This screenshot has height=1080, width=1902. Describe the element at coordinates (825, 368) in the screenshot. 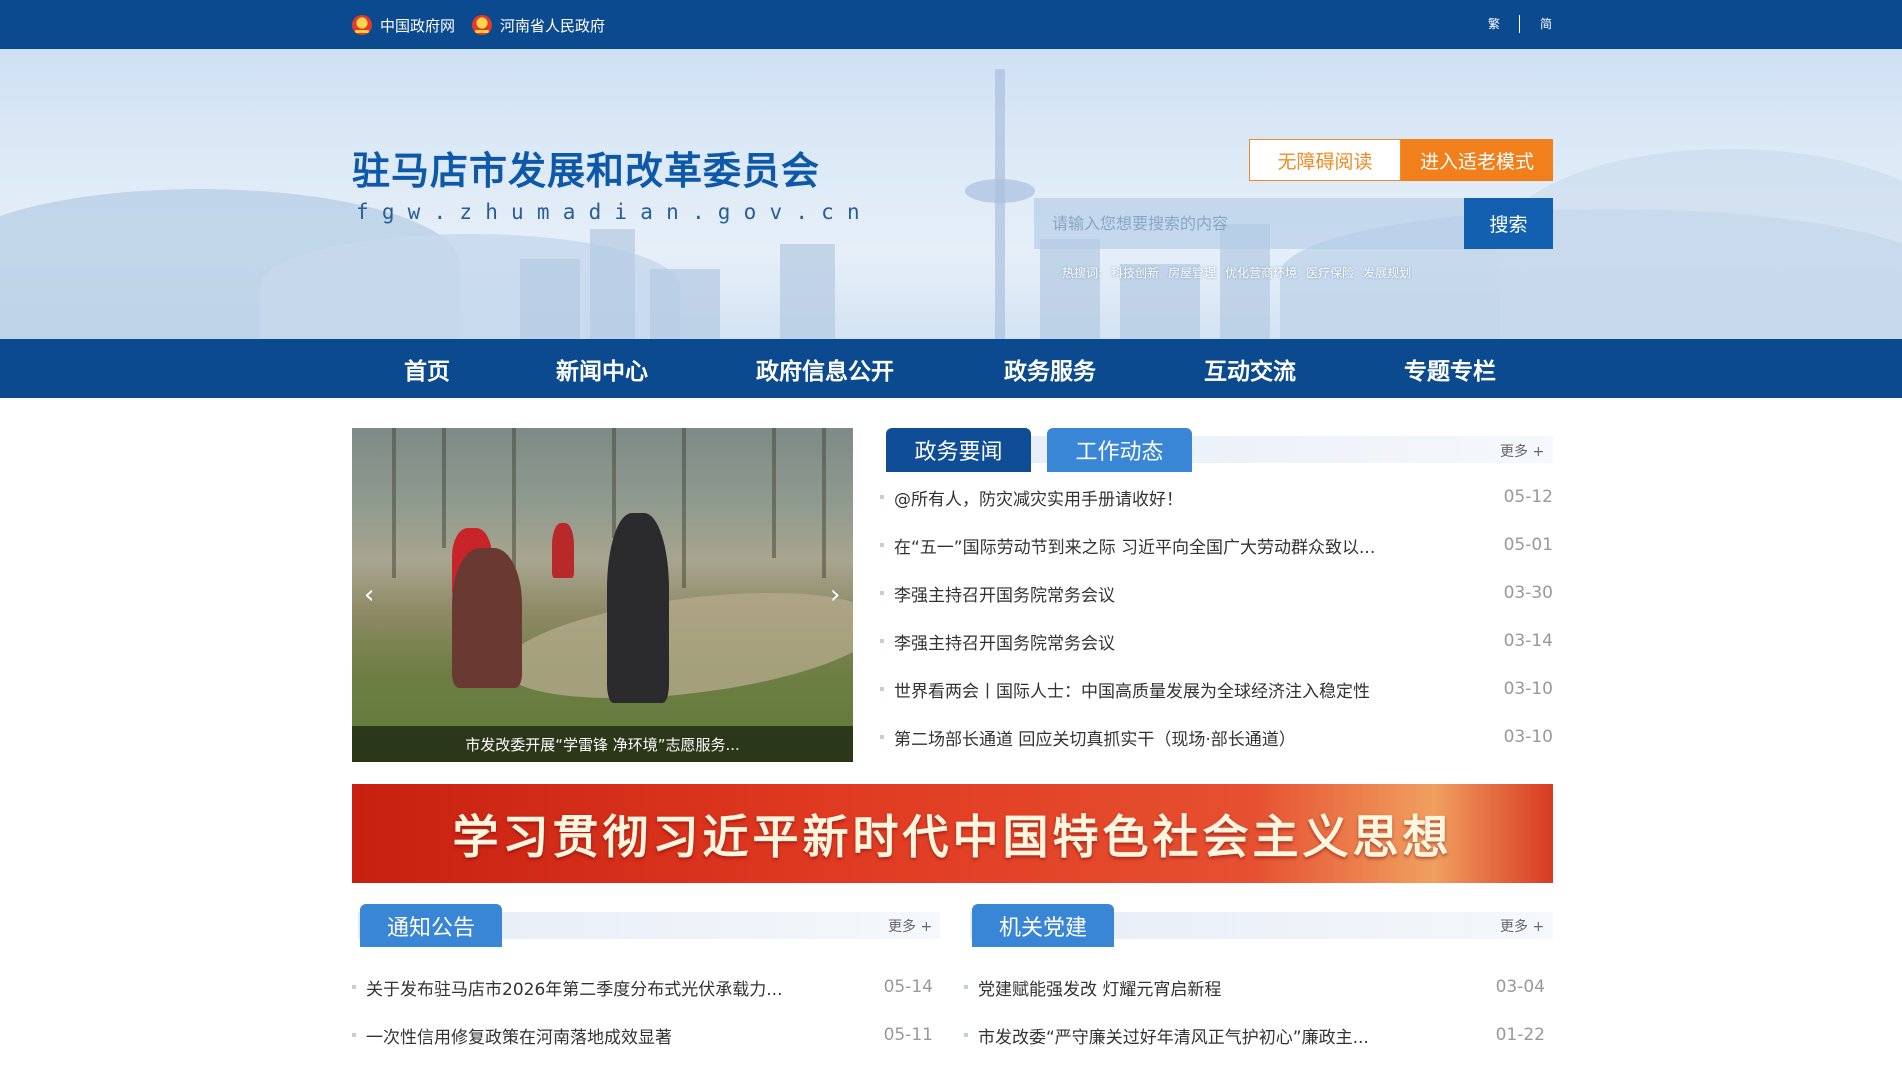

I see `nav-item-gov-info: 政府信息公开` at that location.